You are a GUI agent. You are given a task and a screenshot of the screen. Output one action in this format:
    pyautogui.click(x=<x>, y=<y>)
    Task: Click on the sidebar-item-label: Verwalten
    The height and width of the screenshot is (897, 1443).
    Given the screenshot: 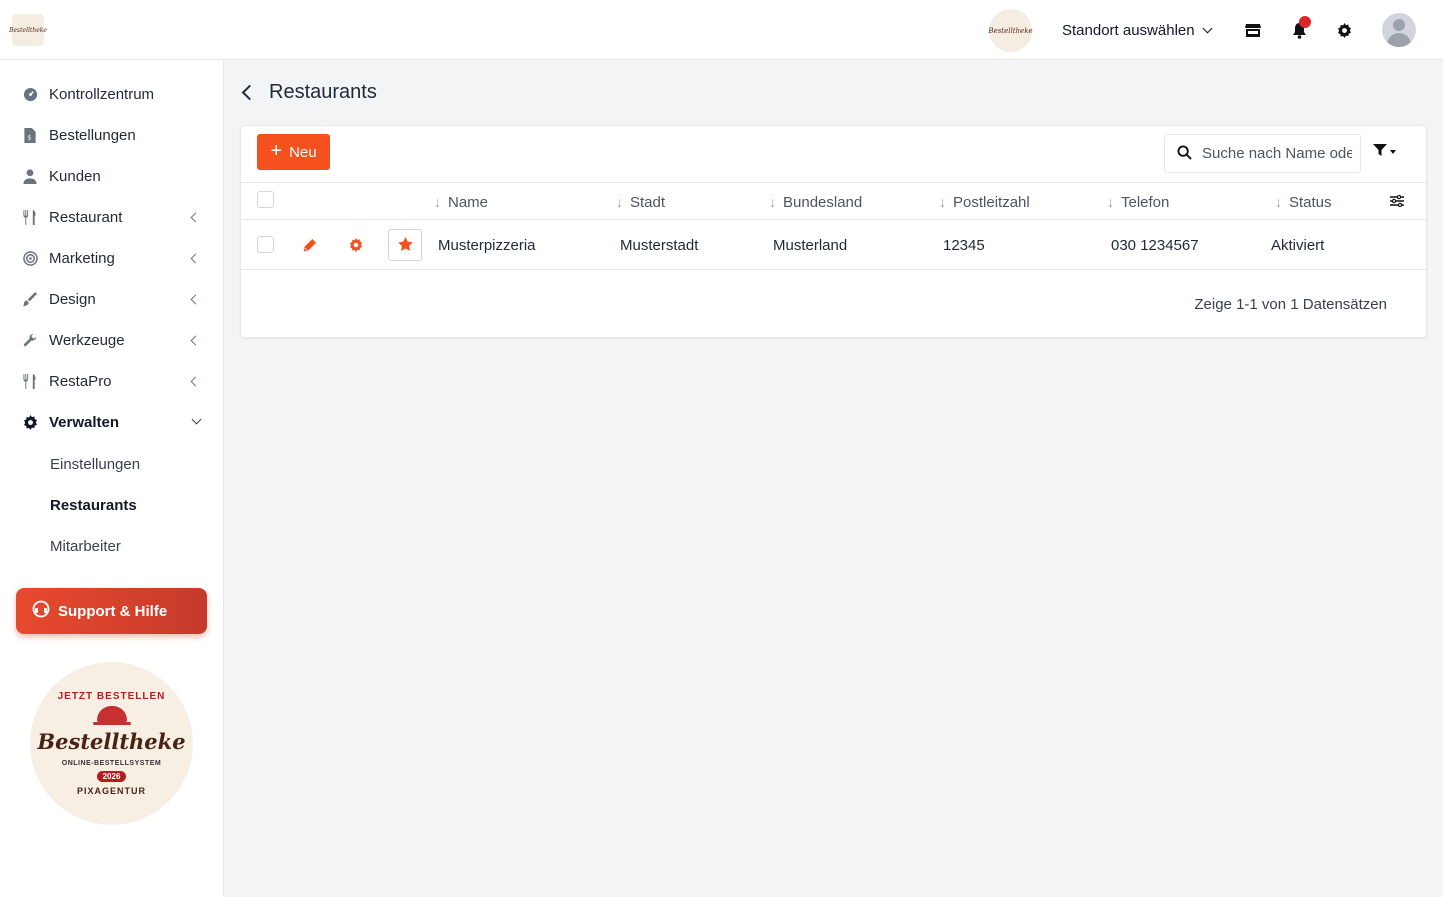 What is the action you would take?
    pyautogui.click(x=84, y=422)
    